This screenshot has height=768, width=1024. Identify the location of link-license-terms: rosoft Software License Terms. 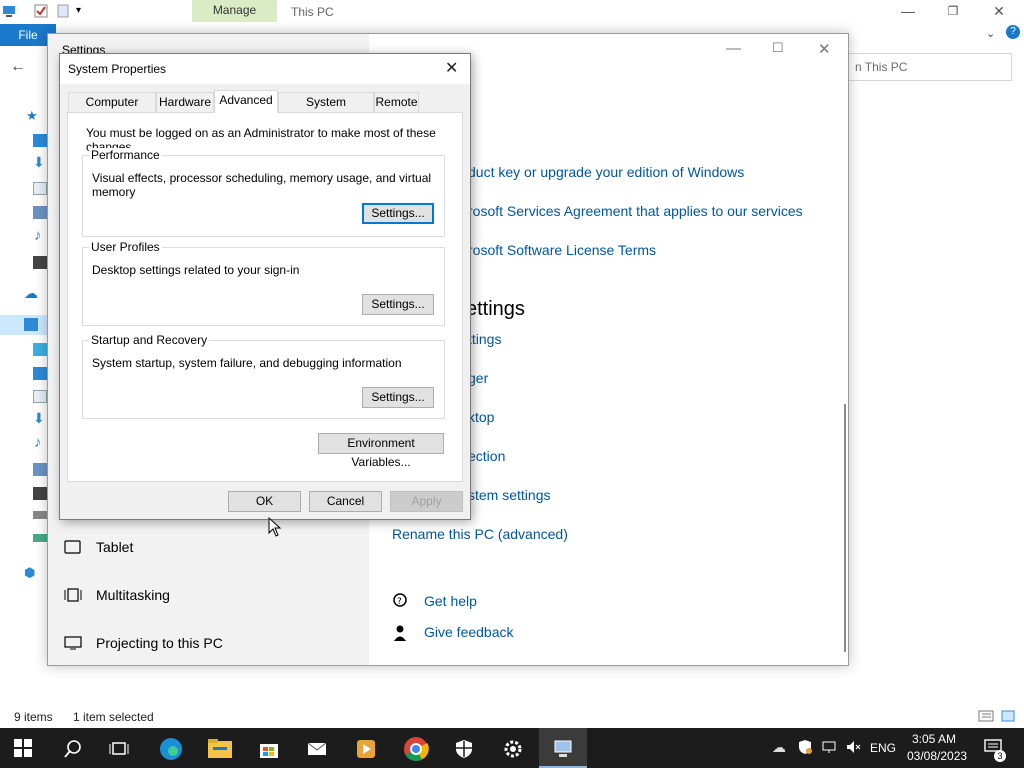
(562, 250).